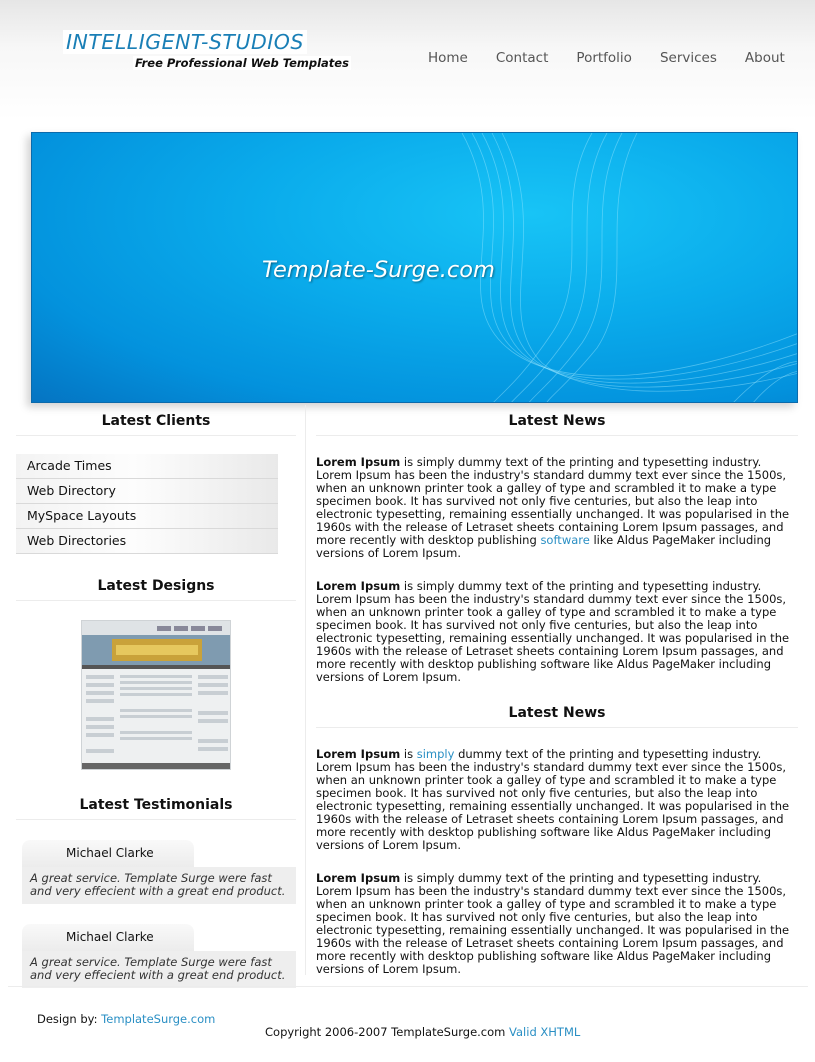 The width and height of the screenshot is (815, 1062). I want to click on column-divider, so click(305, 690).